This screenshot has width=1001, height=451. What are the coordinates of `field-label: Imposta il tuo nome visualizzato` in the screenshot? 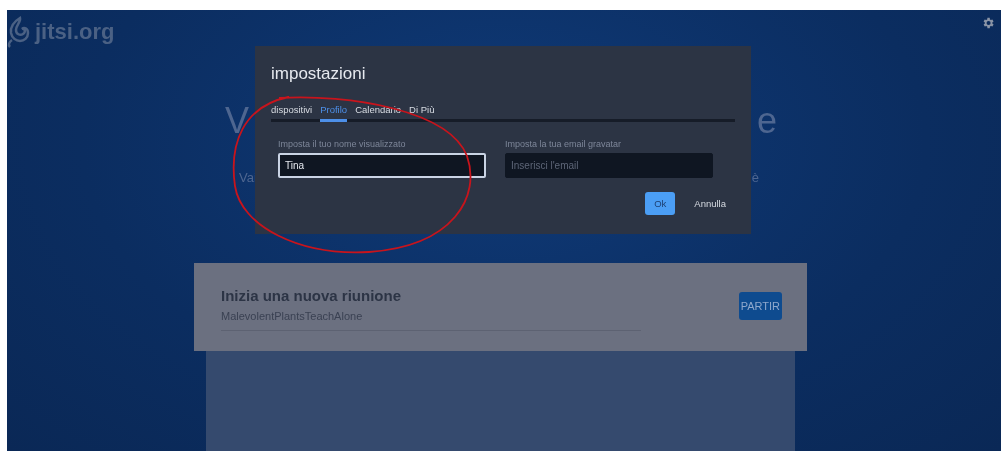 It's located at (342, 144).